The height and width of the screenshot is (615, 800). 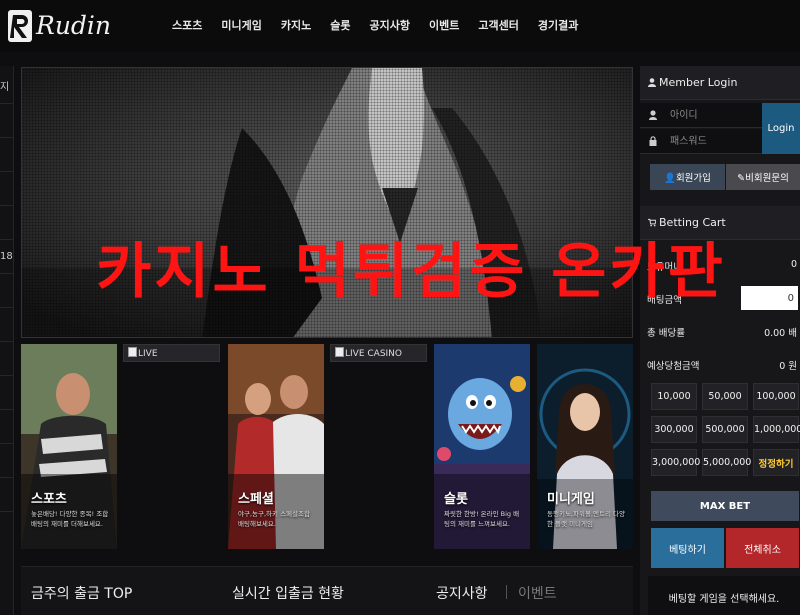 What do you see at coordinates (693, 178) in the screenshot?
I see `signup-label: 회원가입` at bounding box center [693, 178].